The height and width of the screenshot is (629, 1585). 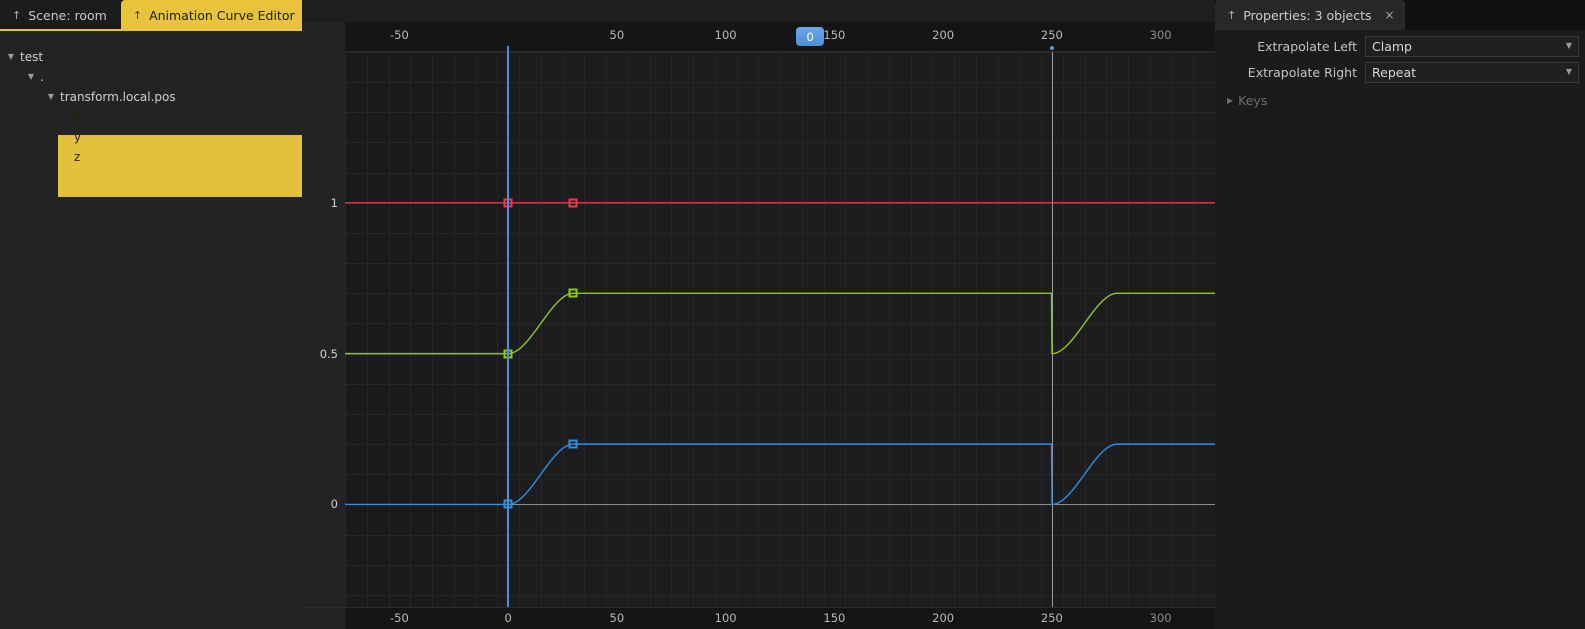 What do you see at coordinates (118, 97) in the screenshot?
I see `tree-item-label: transform.local.pos` at bounding box center [118, 97].